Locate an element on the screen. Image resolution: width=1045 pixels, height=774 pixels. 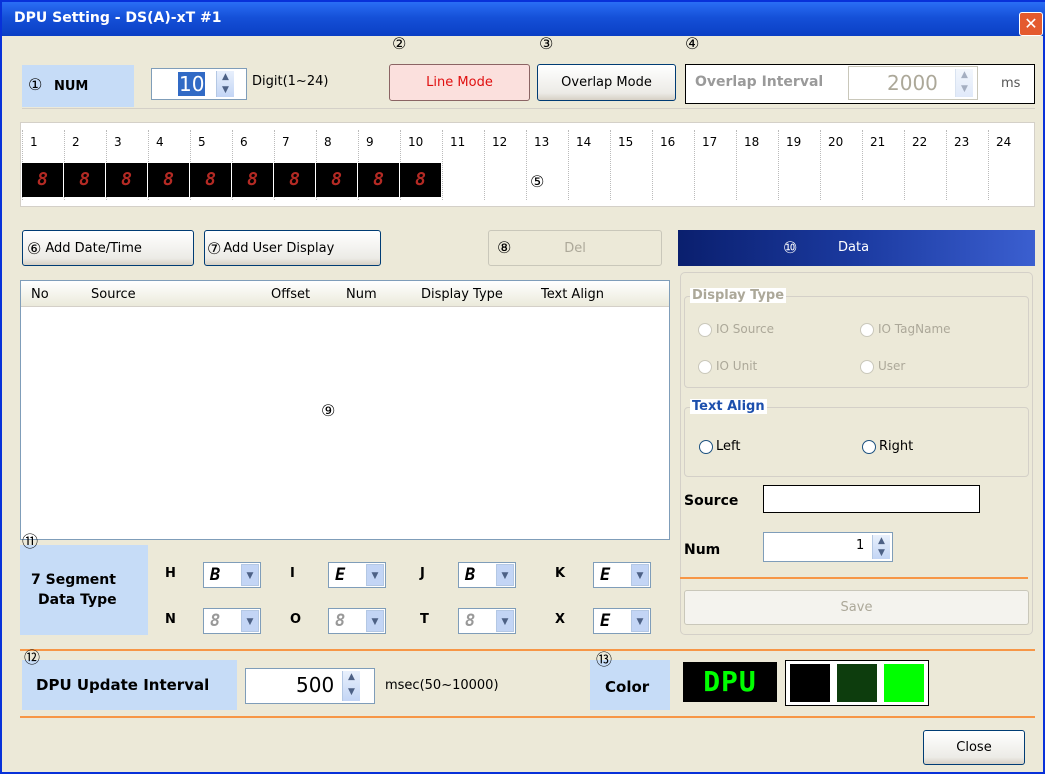
overlap-mode-button: Overlap Mode is located at coordinates (606, 82).